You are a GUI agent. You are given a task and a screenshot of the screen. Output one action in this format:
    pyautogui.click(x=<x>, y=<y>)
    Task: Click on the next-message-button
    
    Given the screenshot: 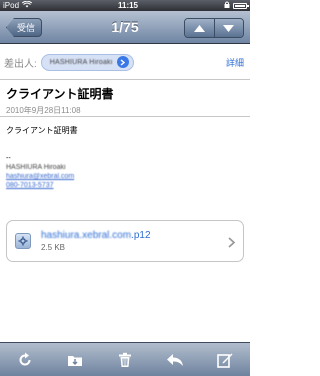 What is the action you would take?
    pyautogui.click(x=228, y=28)
    